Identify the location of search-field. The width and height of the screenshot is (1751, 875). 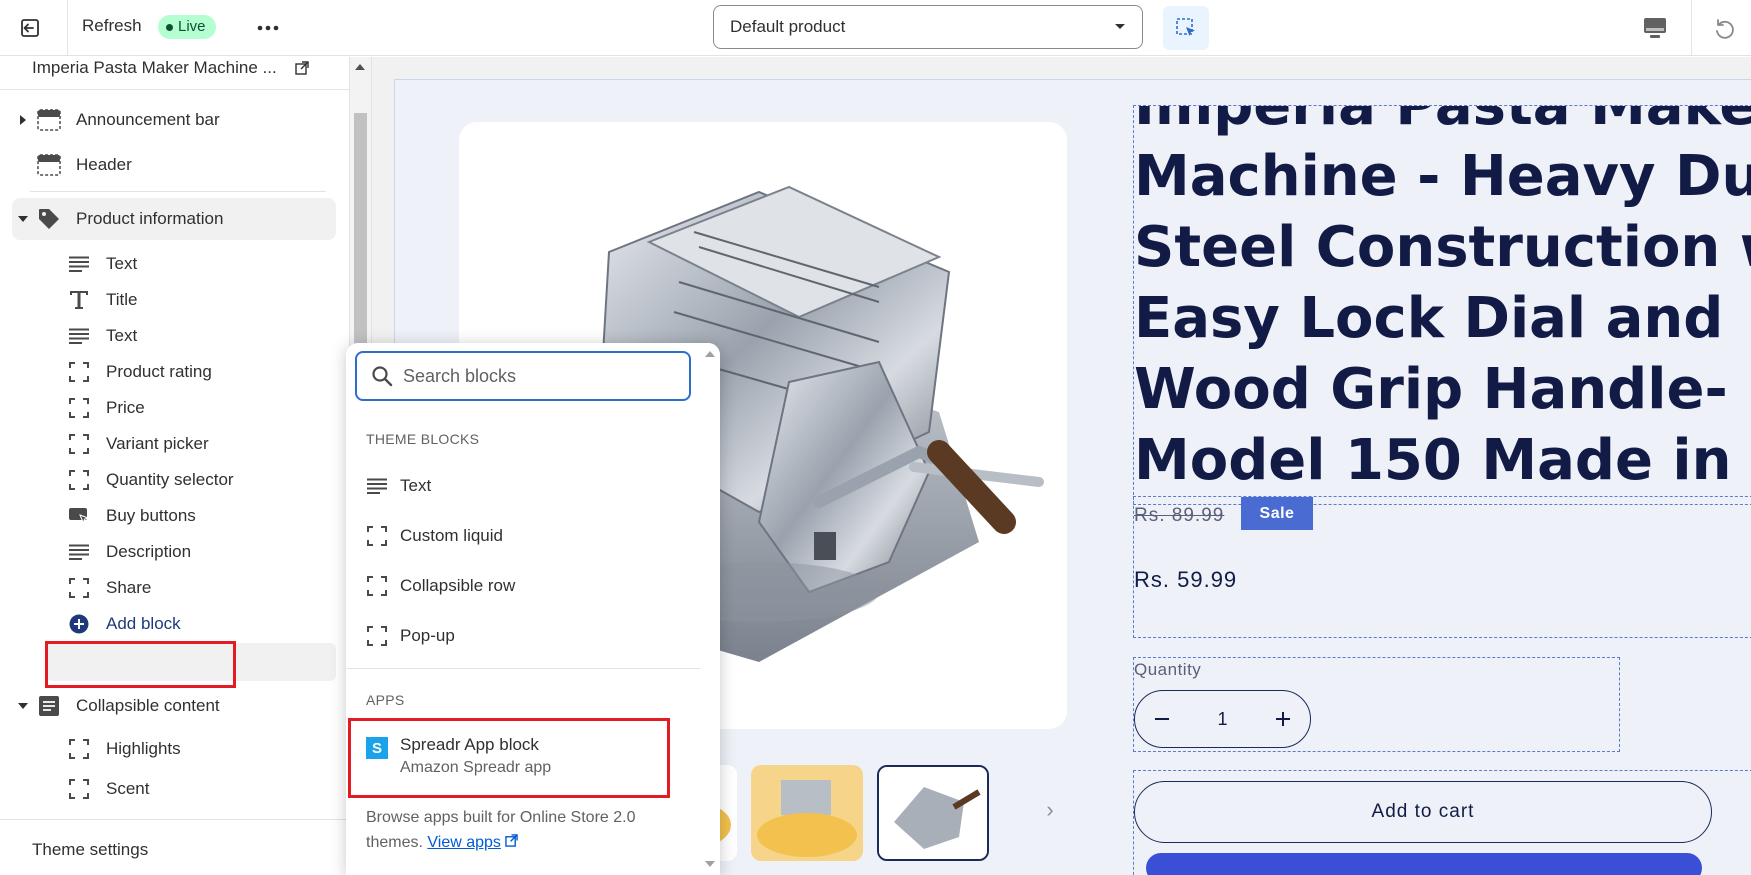
(523, 376).